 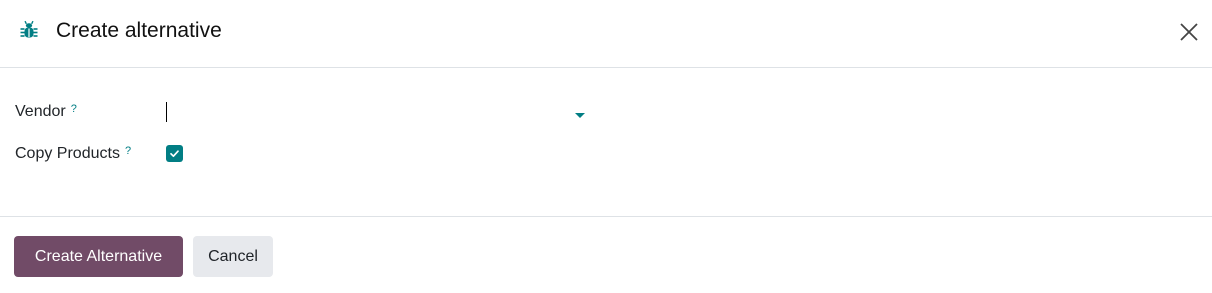 I want to click on copy-products-label-text: Copy Products, so click(x=67, y=153).